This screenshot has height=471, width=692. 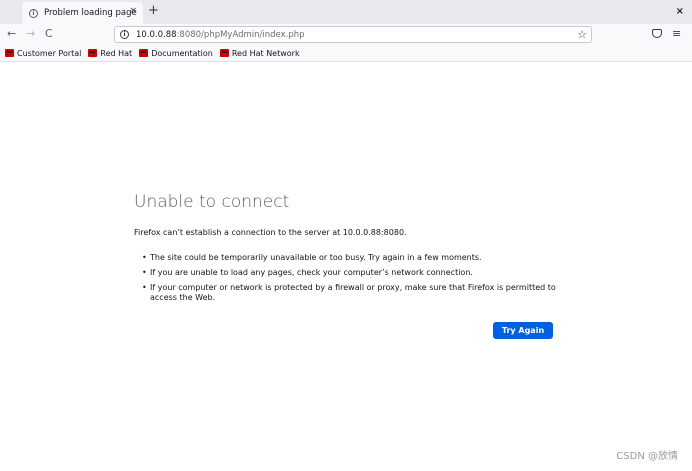 I want to click on watermark: CSDN @放情, so click(x=647, y=456).